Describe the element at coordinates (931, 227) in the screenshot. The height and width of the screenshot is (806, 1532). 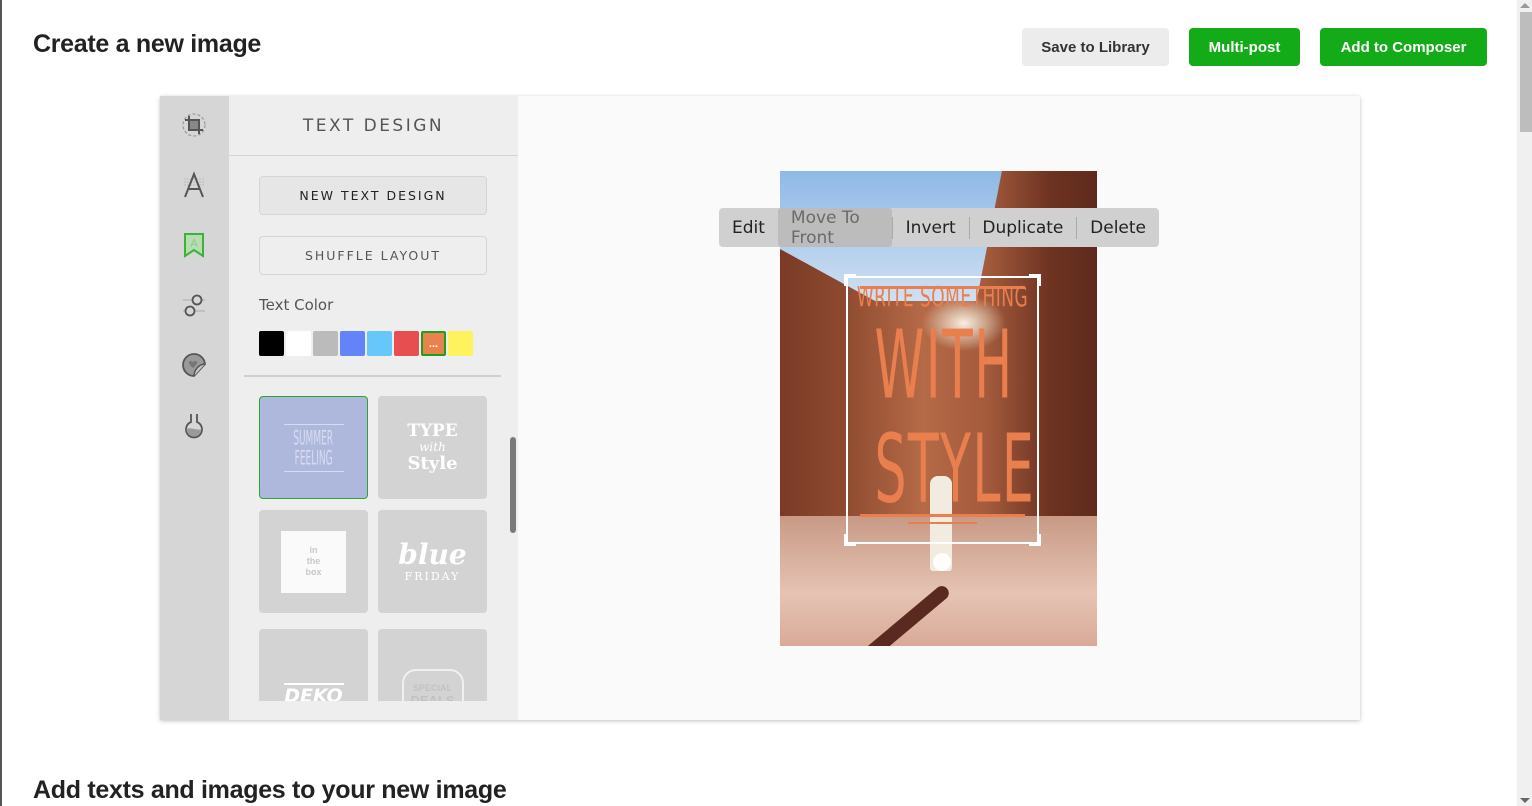
I see `invert-menu-item: Invert` at that location.